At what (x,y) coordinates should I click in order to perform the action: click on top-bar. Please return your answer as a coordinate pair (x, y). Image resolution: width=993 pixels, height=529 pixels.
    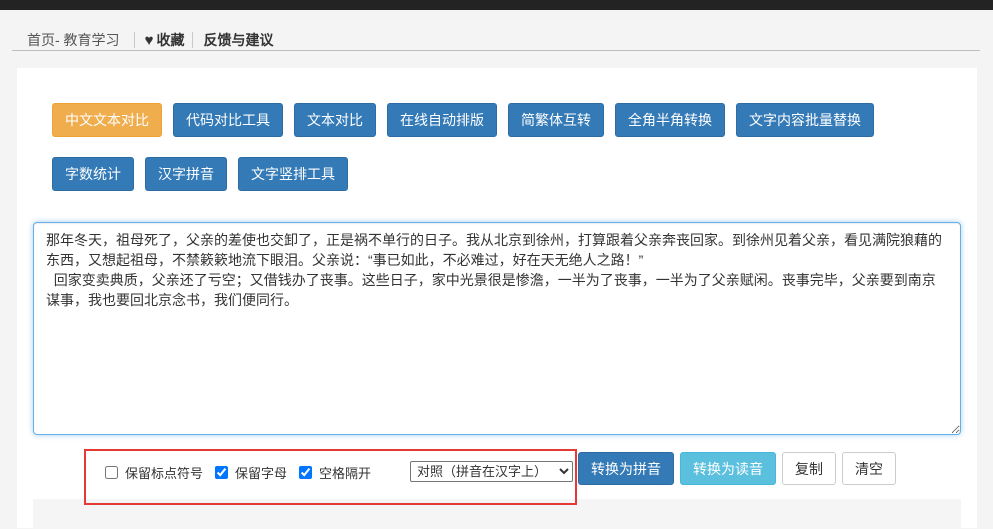
    Looking at the image, I should click on (496, 5).